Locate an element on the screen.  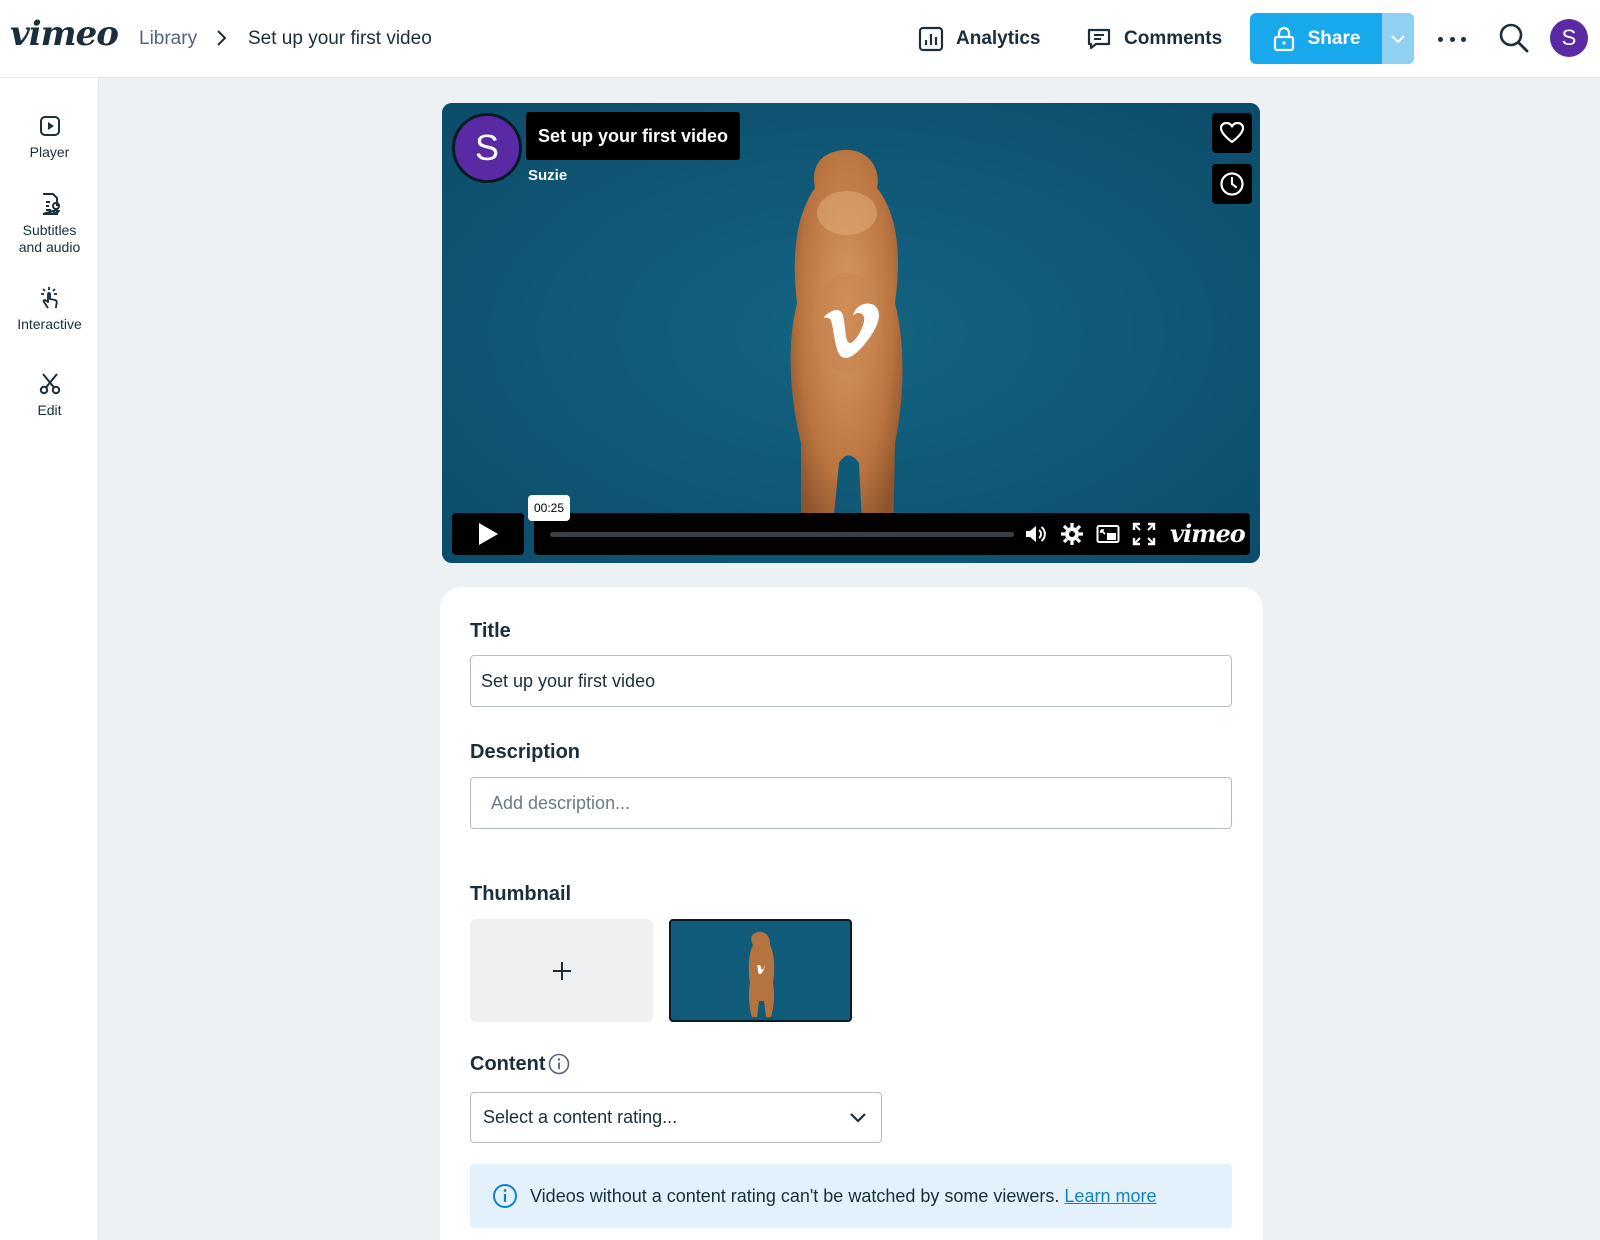
video-owner-name: Suzie is located at coordinates (547, 175).